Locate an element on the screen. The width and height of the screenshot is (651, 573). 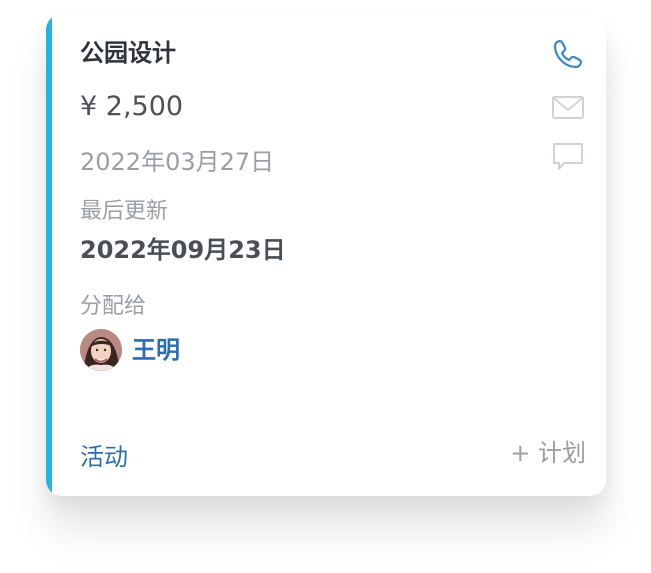
avatar is located at coordinates (101, 350).